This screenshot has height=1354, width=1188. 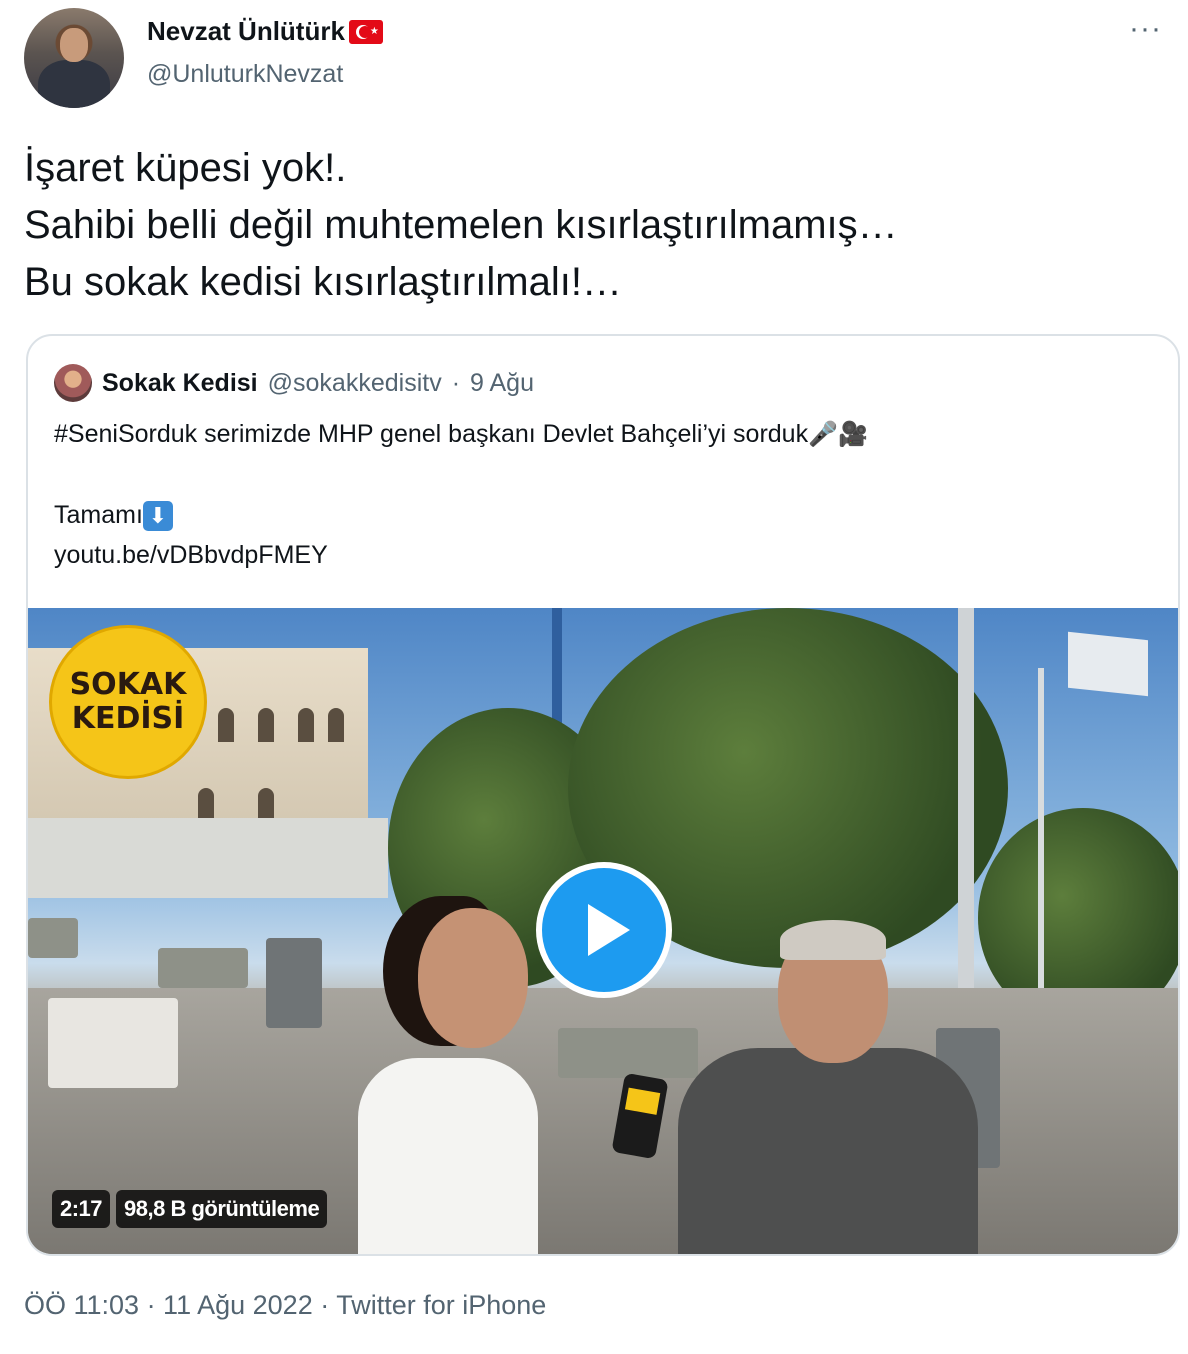 What do you see at coordinates (355, 383) in the screenshot?
I see `quoted-author-handle: @sokakkedisitv` at bounding box center [355, 383].